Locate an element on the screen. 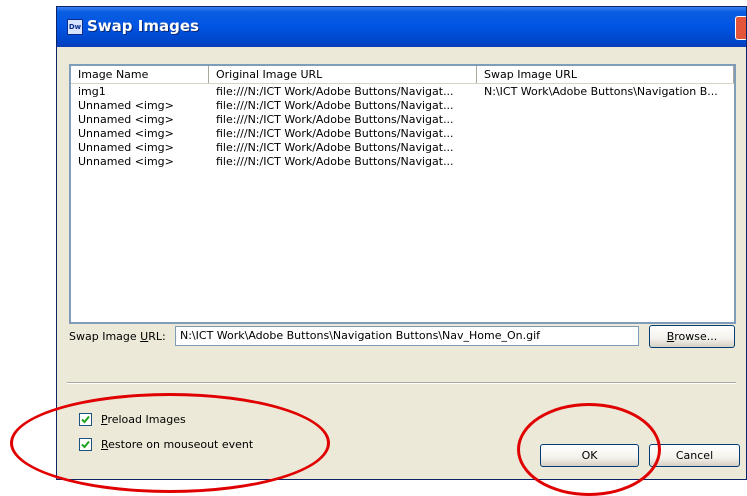  preload-images-option: Preload Images is located at coordinates (132, 419).